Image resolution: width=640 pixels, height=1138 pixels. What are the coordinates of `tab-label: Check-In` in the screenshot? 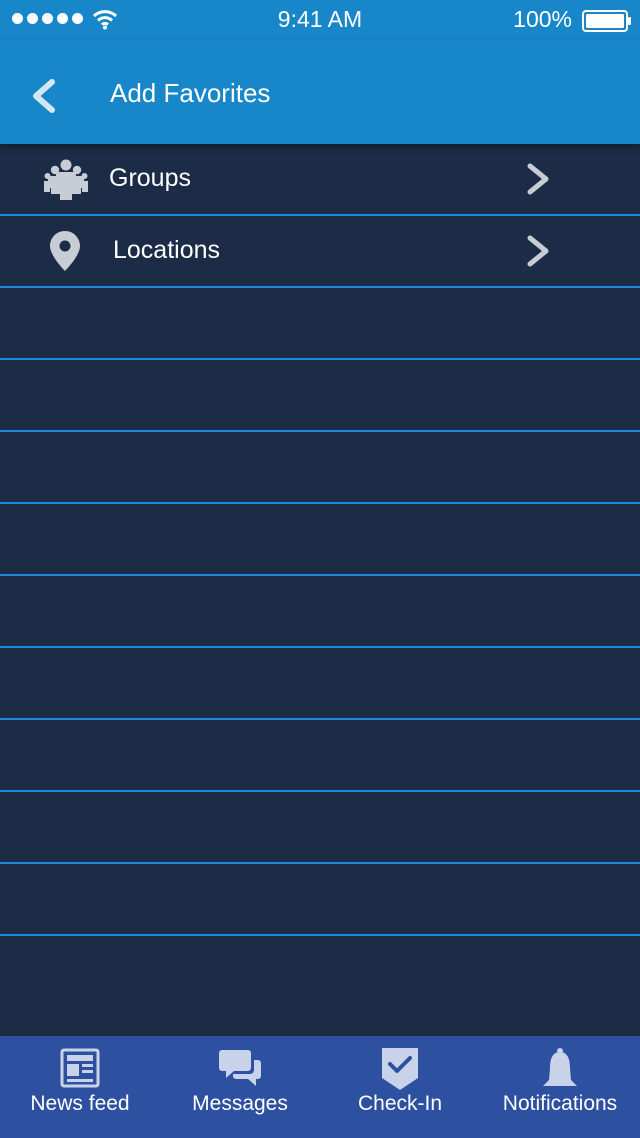 It's located at (400, 1103).